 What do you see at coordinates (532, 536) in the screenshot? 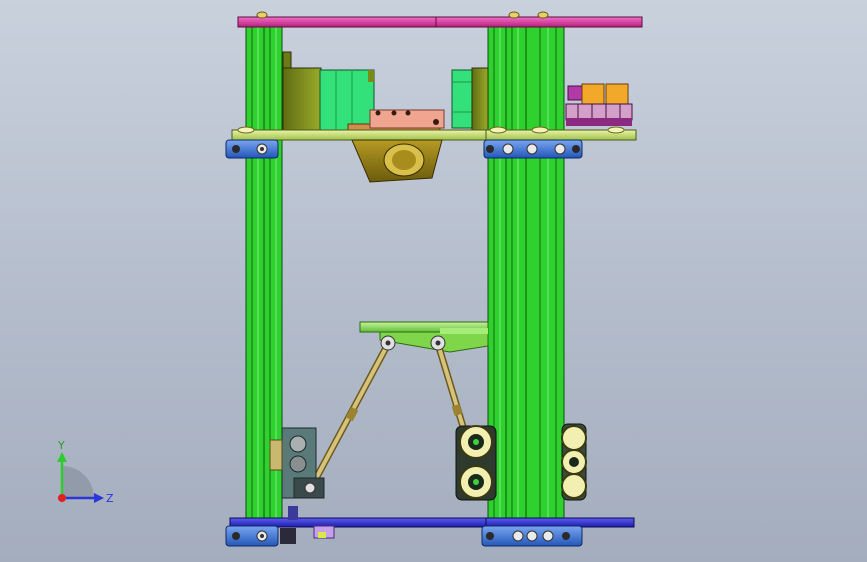
I see `lower-right-bracket` at bounding box center [532, 536].